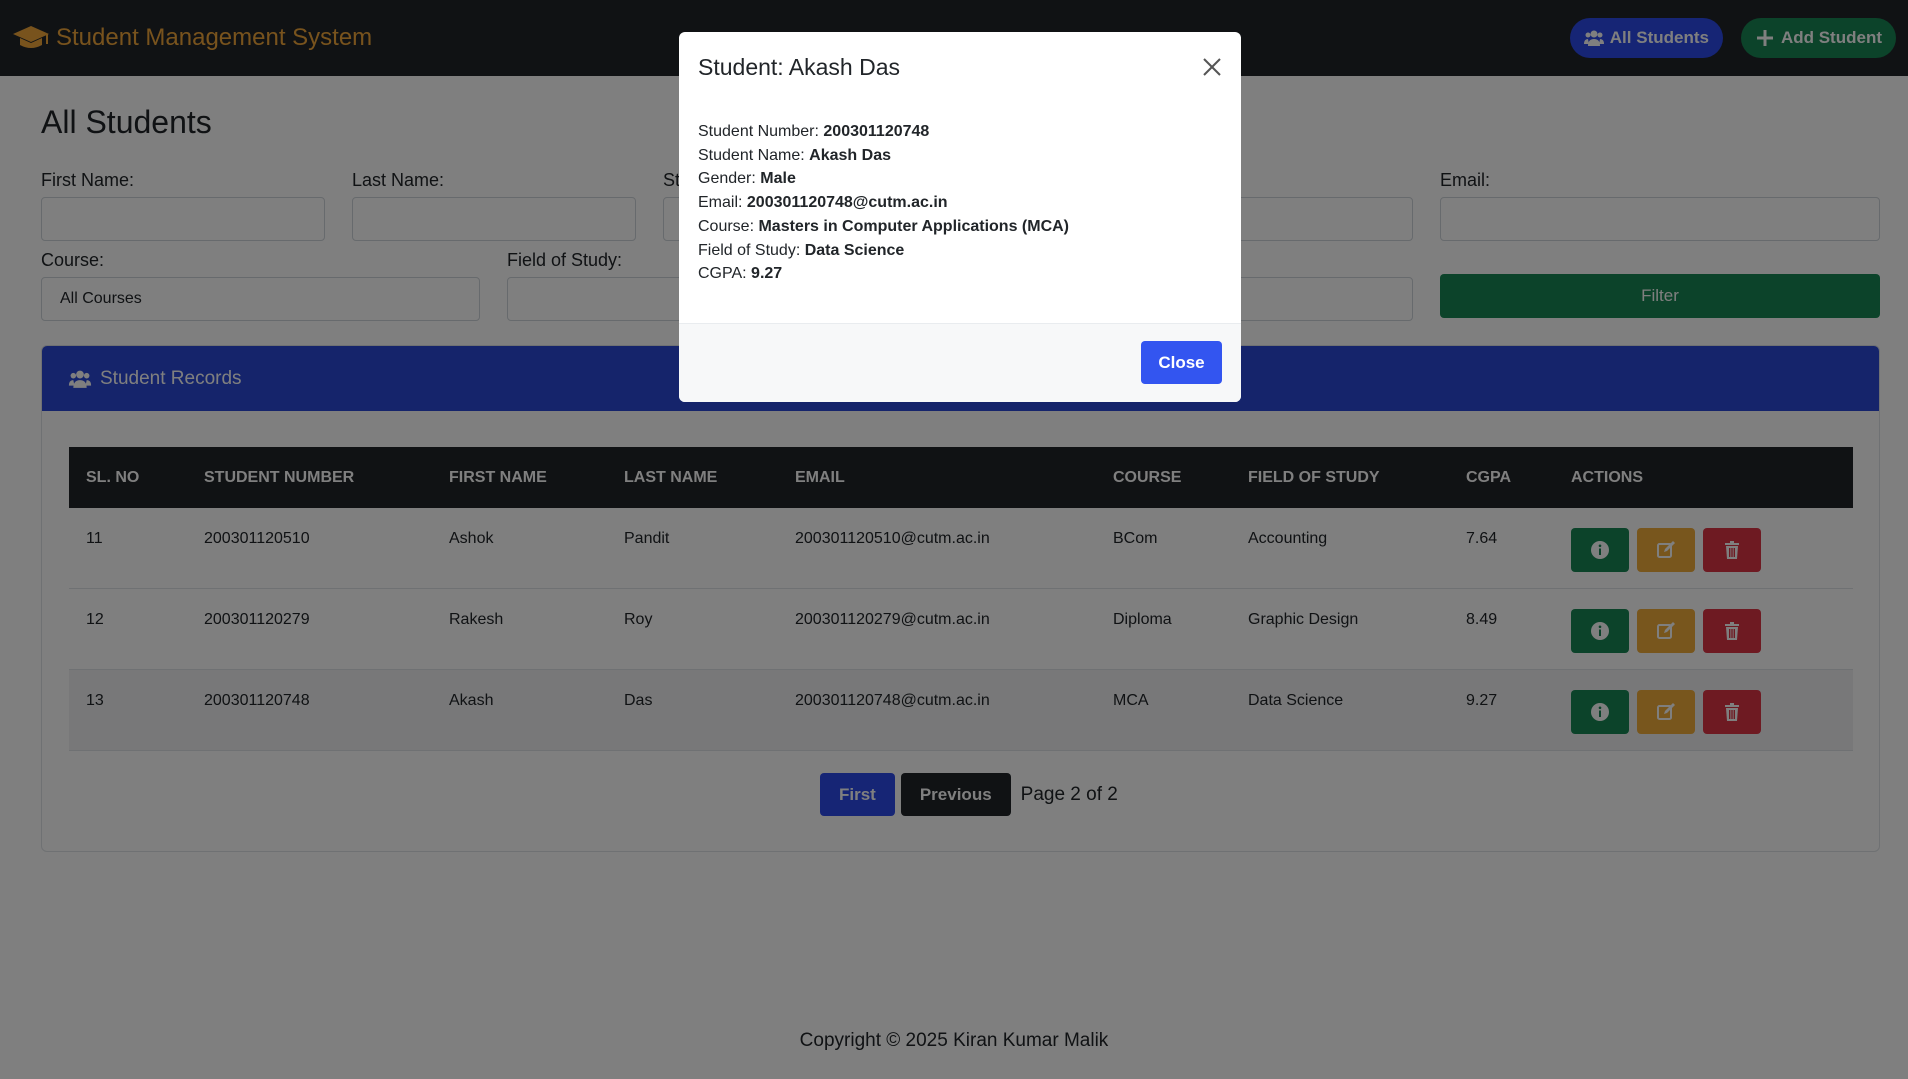 The height and width of the screenshot is (1079, 1908). What do you see at coordinates (767, 274) in the screenshot?
I see `detail-value: 9.27` at bounding box center [767, 274].